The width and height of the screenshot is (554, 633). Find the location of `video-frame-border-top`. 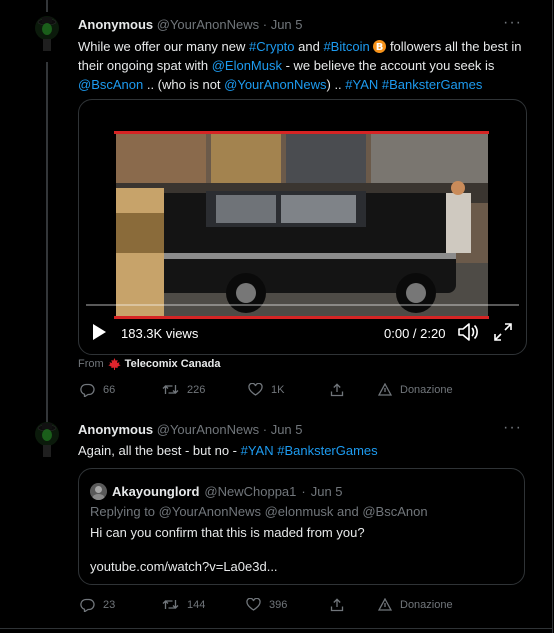

video-frame-border-top is located at coordinates (301, 132).